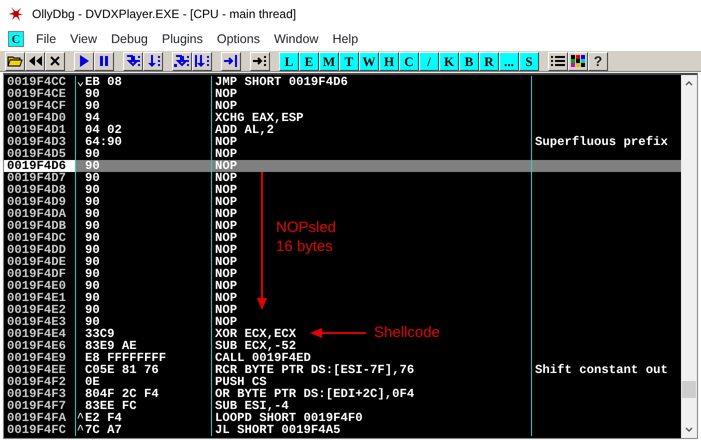  Describe the element at coordinates (40, 118) in the screenshot. I see `address-text: 0019F4D0` at that location.